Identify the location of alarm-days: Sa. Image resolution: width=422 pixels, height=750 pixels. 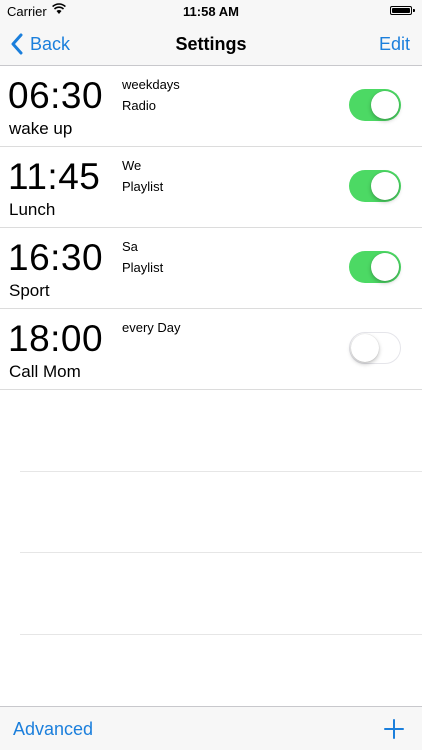
(130, 246).